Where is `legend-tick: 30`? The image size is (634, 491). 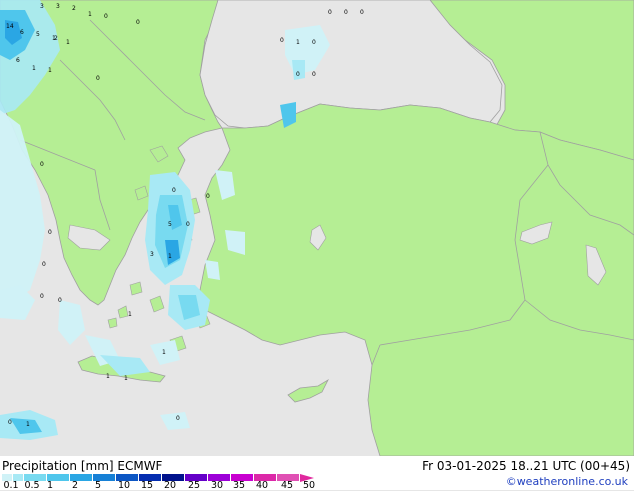
legend-tick: 30 is located at coordinates (217, 485).